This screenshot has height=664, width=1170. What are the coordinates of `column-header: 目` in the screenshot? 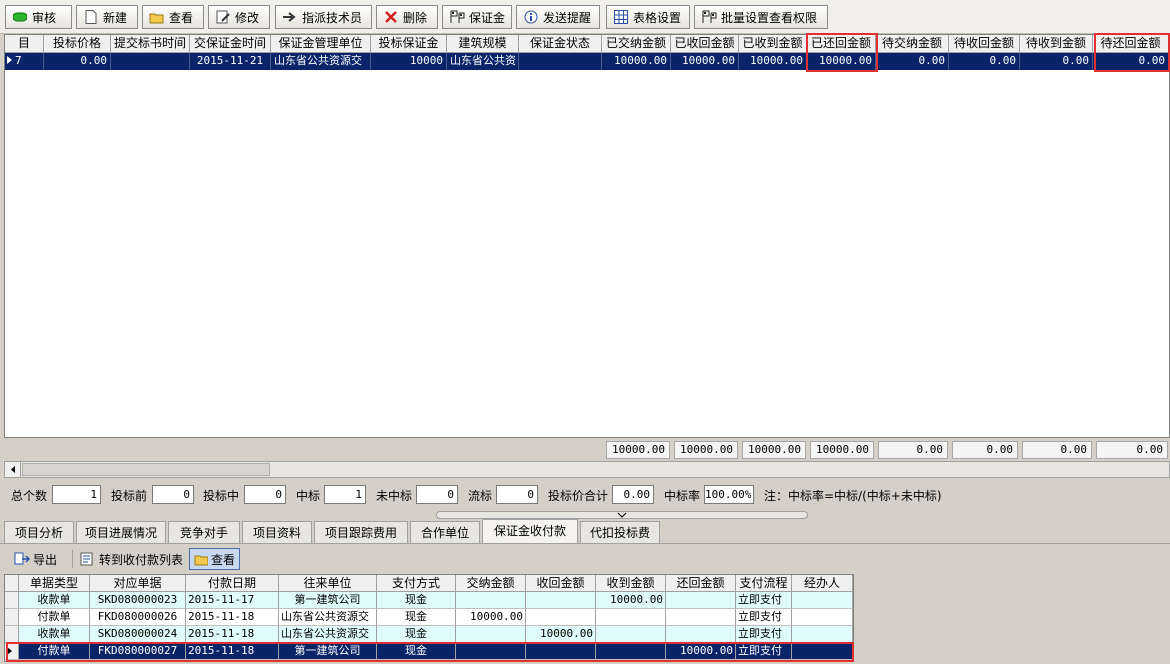 It's located at (24, 44).